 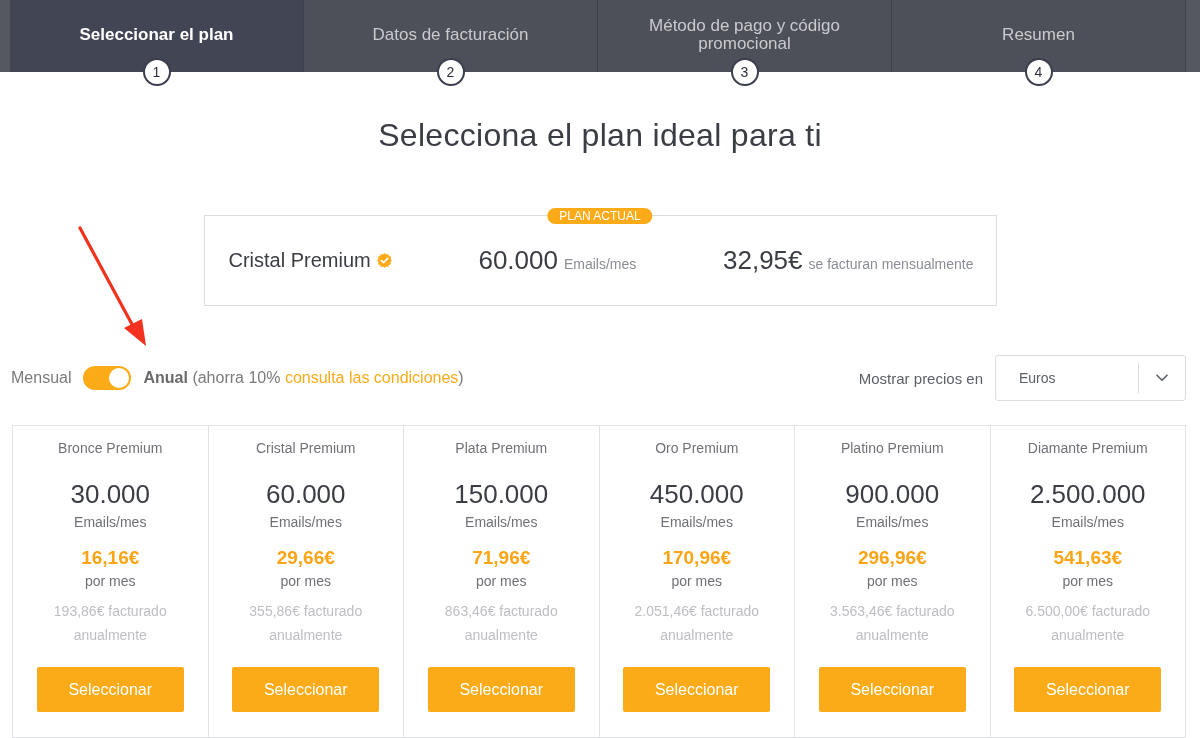 What do you see at coordinates (1087, 494) in the screenshot?
I see `plan-emails: 2.500.000` at bounding box center [1087, 494].